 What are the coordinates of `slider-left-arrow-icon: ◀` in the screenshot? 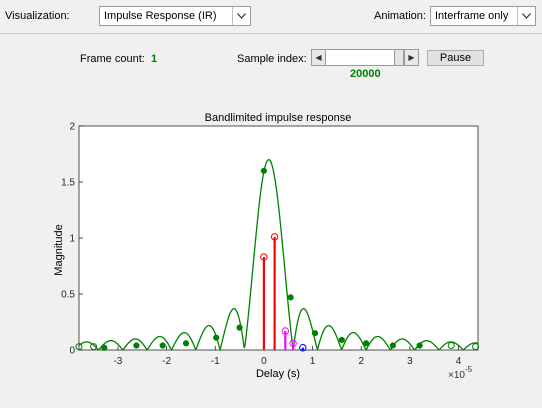 It's located at (319, 57).